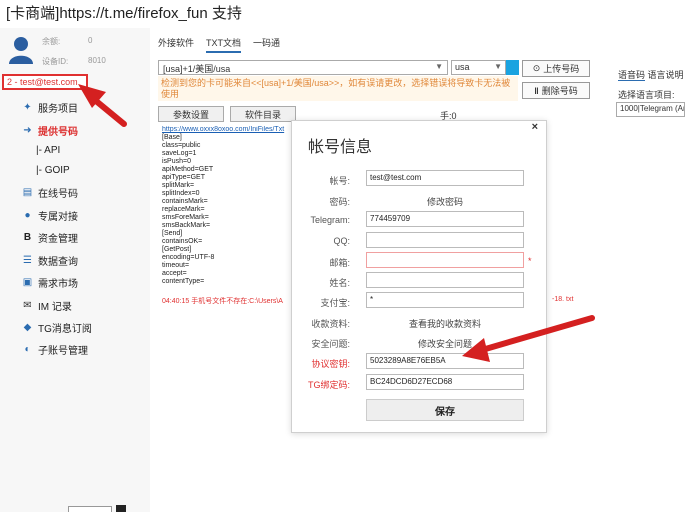 This screenshot has width=685, height=512. Describe the element at coordinates (536, 68) in the screenshot. I see `play-icon: ⊙` at that location.